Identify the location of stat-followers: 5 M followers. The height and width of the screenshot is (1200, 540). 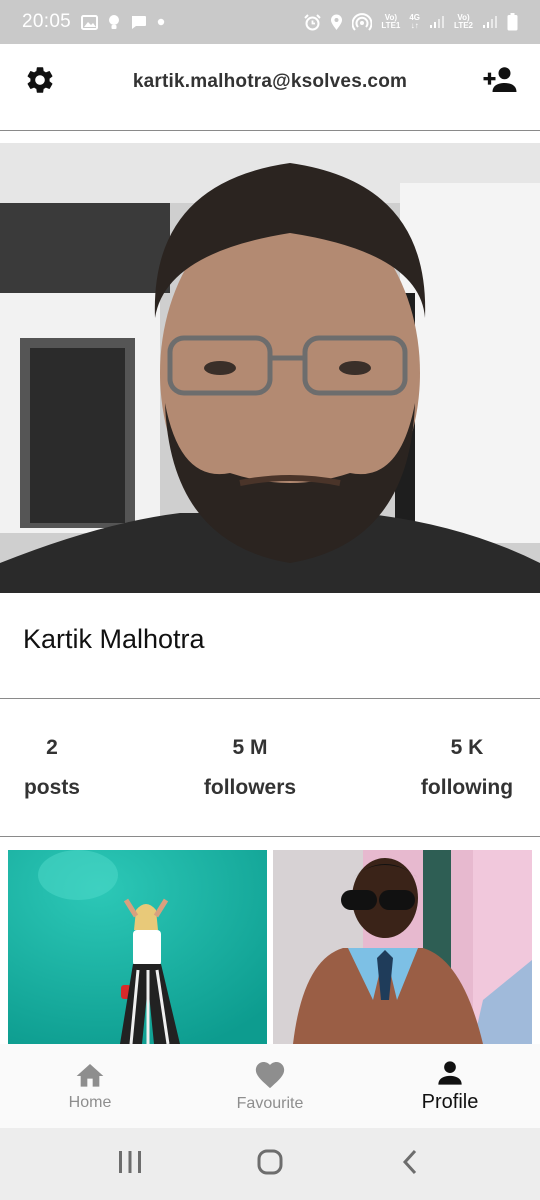
(250, 768).